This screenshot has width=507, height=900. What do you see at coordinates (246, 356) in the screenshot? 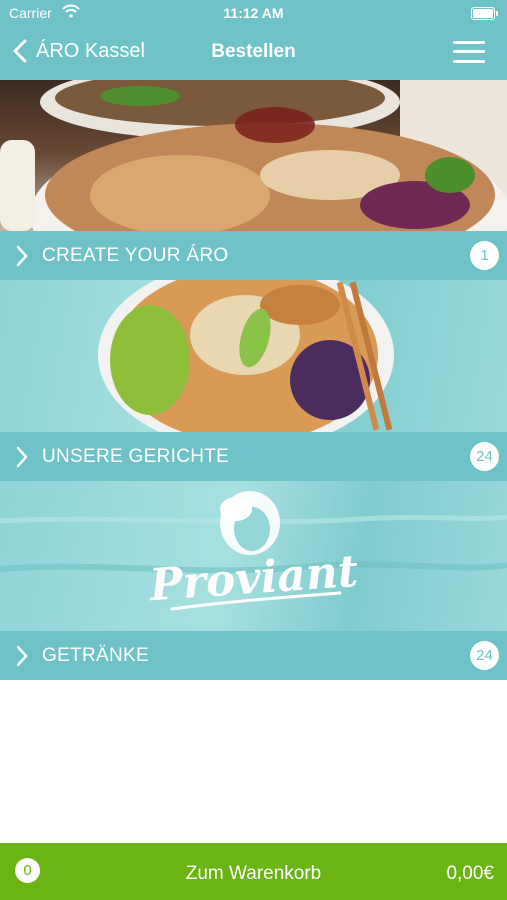
I see `dish-image` at bounding box center [246, 356].